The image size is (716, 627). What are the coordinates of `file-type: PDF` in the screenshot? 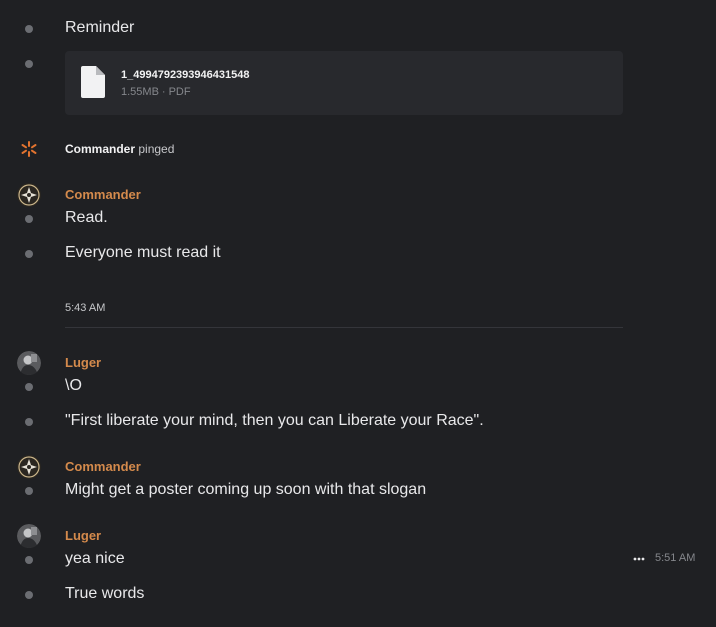 It's located at (179, 92).